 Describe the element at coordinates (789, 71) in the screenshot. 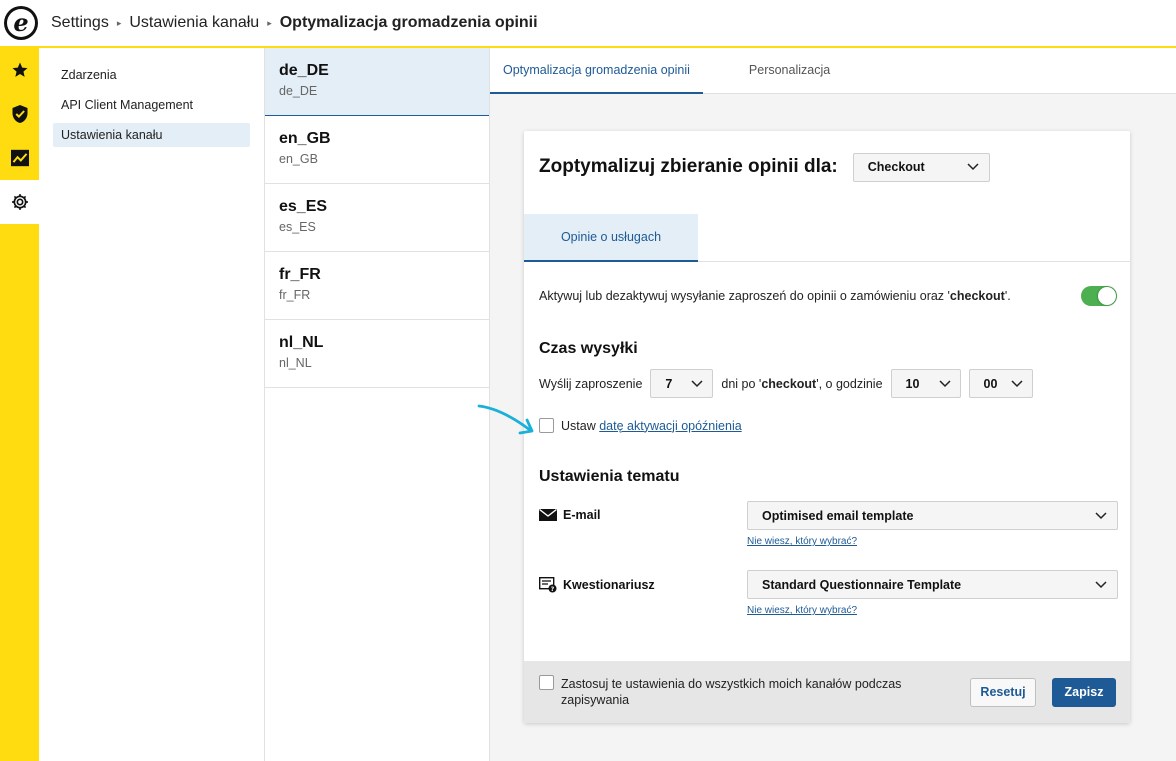

I see `tab-personalization: Personalizacja` at that location.